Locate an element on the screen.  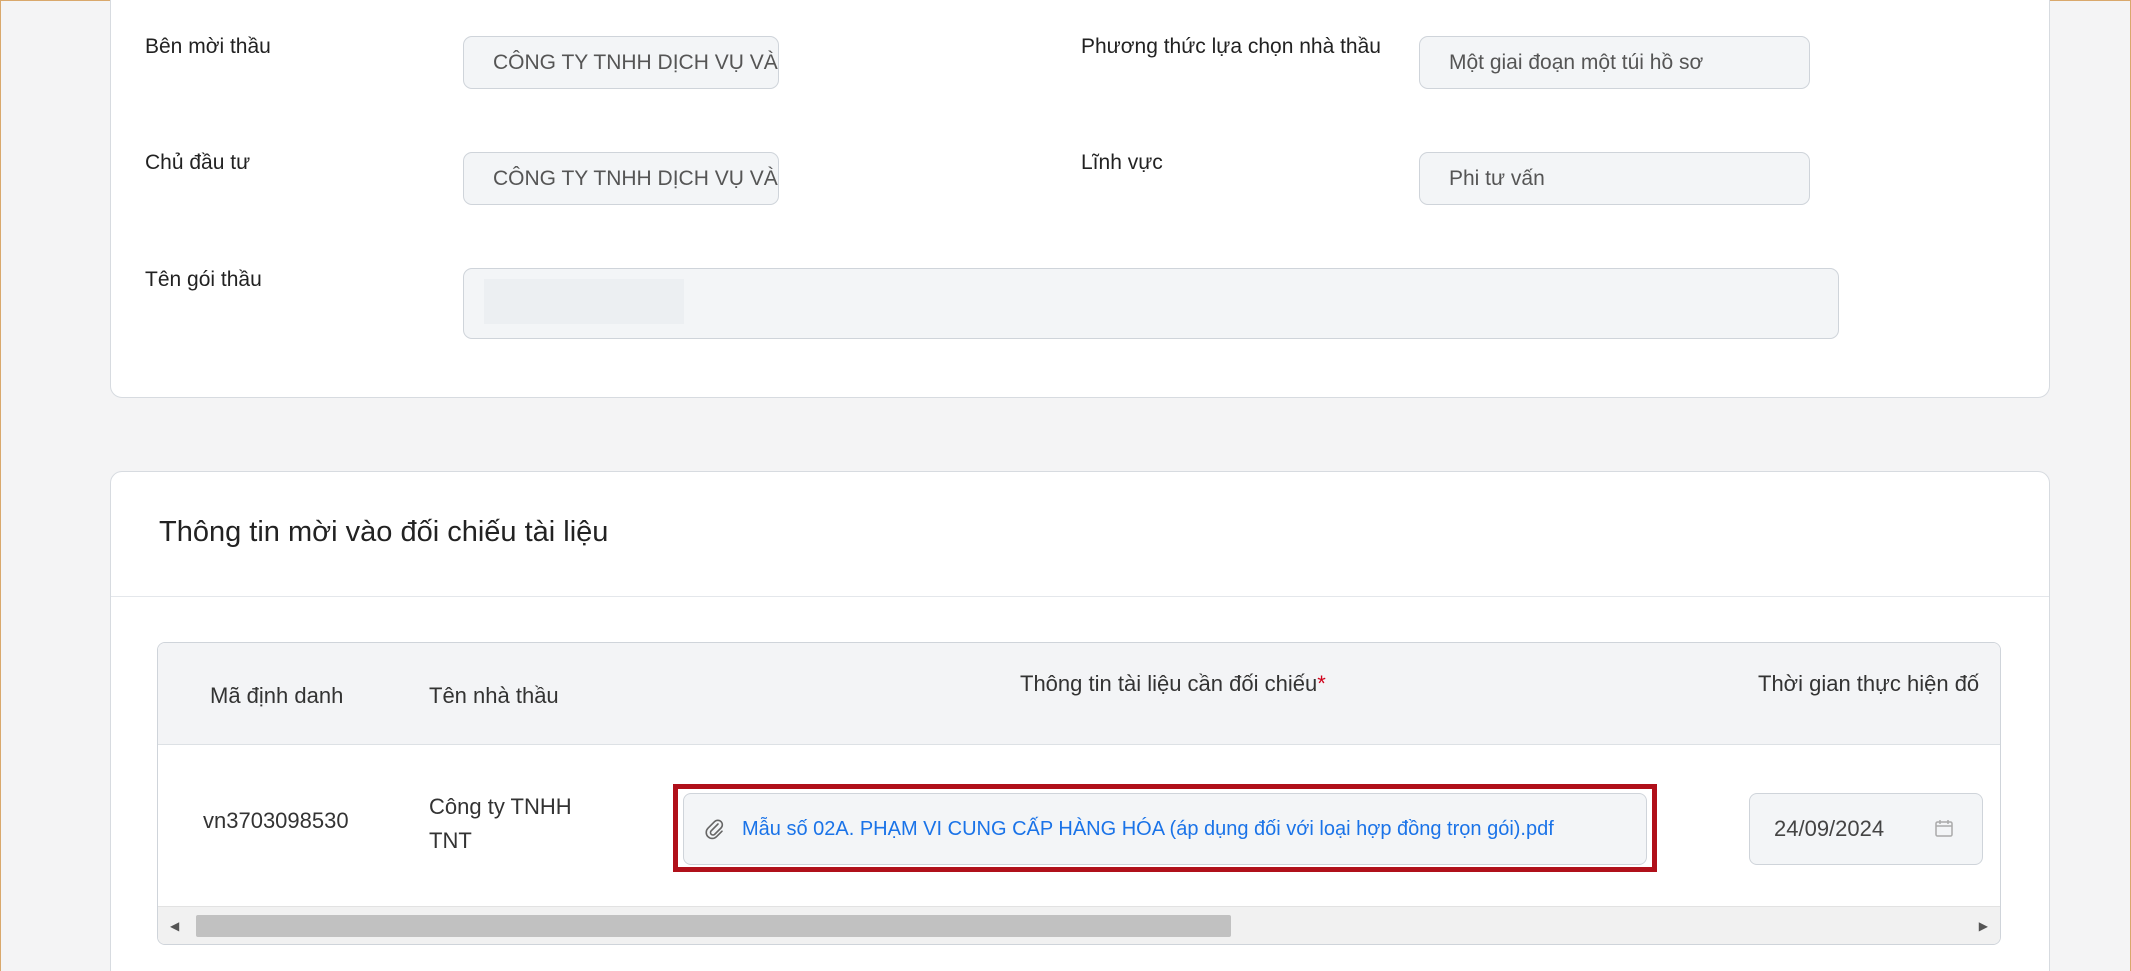
row-ten-nha-thau: Công ty TNHH TNT is located at coordinates (500, 824).